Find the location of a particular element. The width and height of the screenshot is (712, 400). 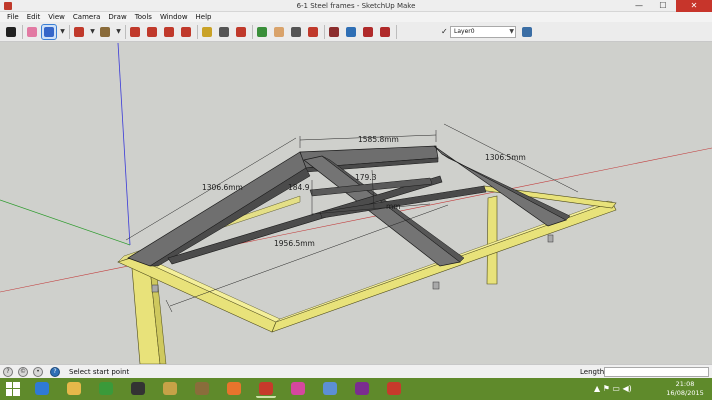

menu-help: Help is located at coordinates (204, 17).